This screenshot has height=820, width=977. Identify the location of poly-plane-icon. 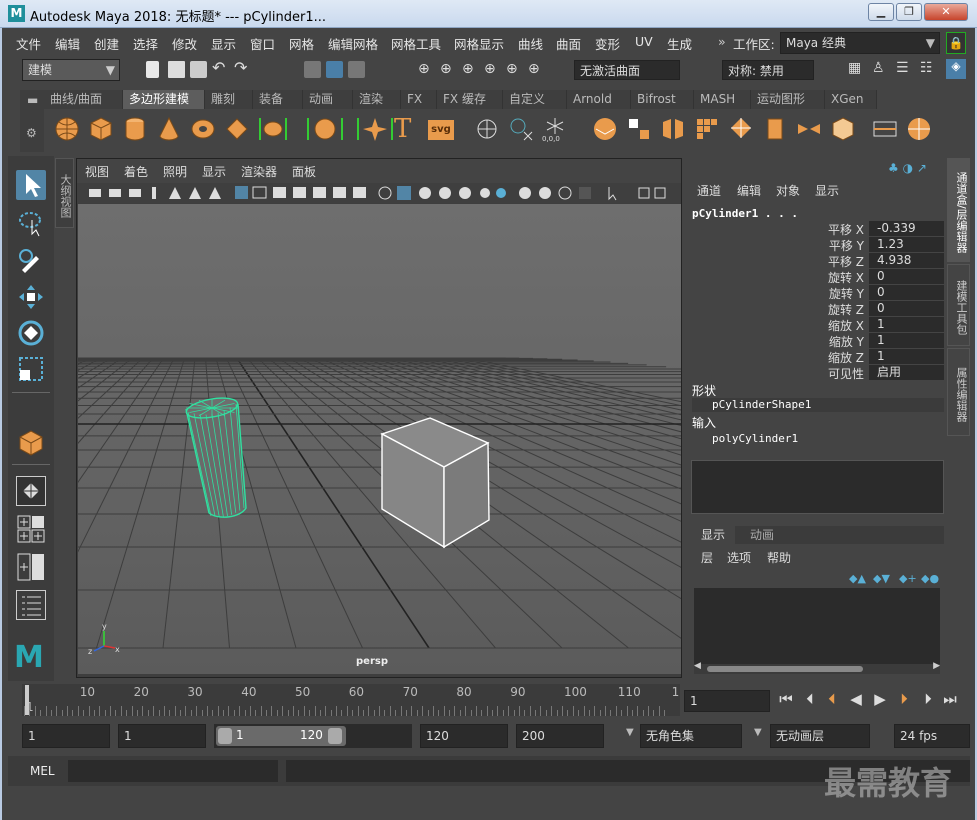
(237, 129).